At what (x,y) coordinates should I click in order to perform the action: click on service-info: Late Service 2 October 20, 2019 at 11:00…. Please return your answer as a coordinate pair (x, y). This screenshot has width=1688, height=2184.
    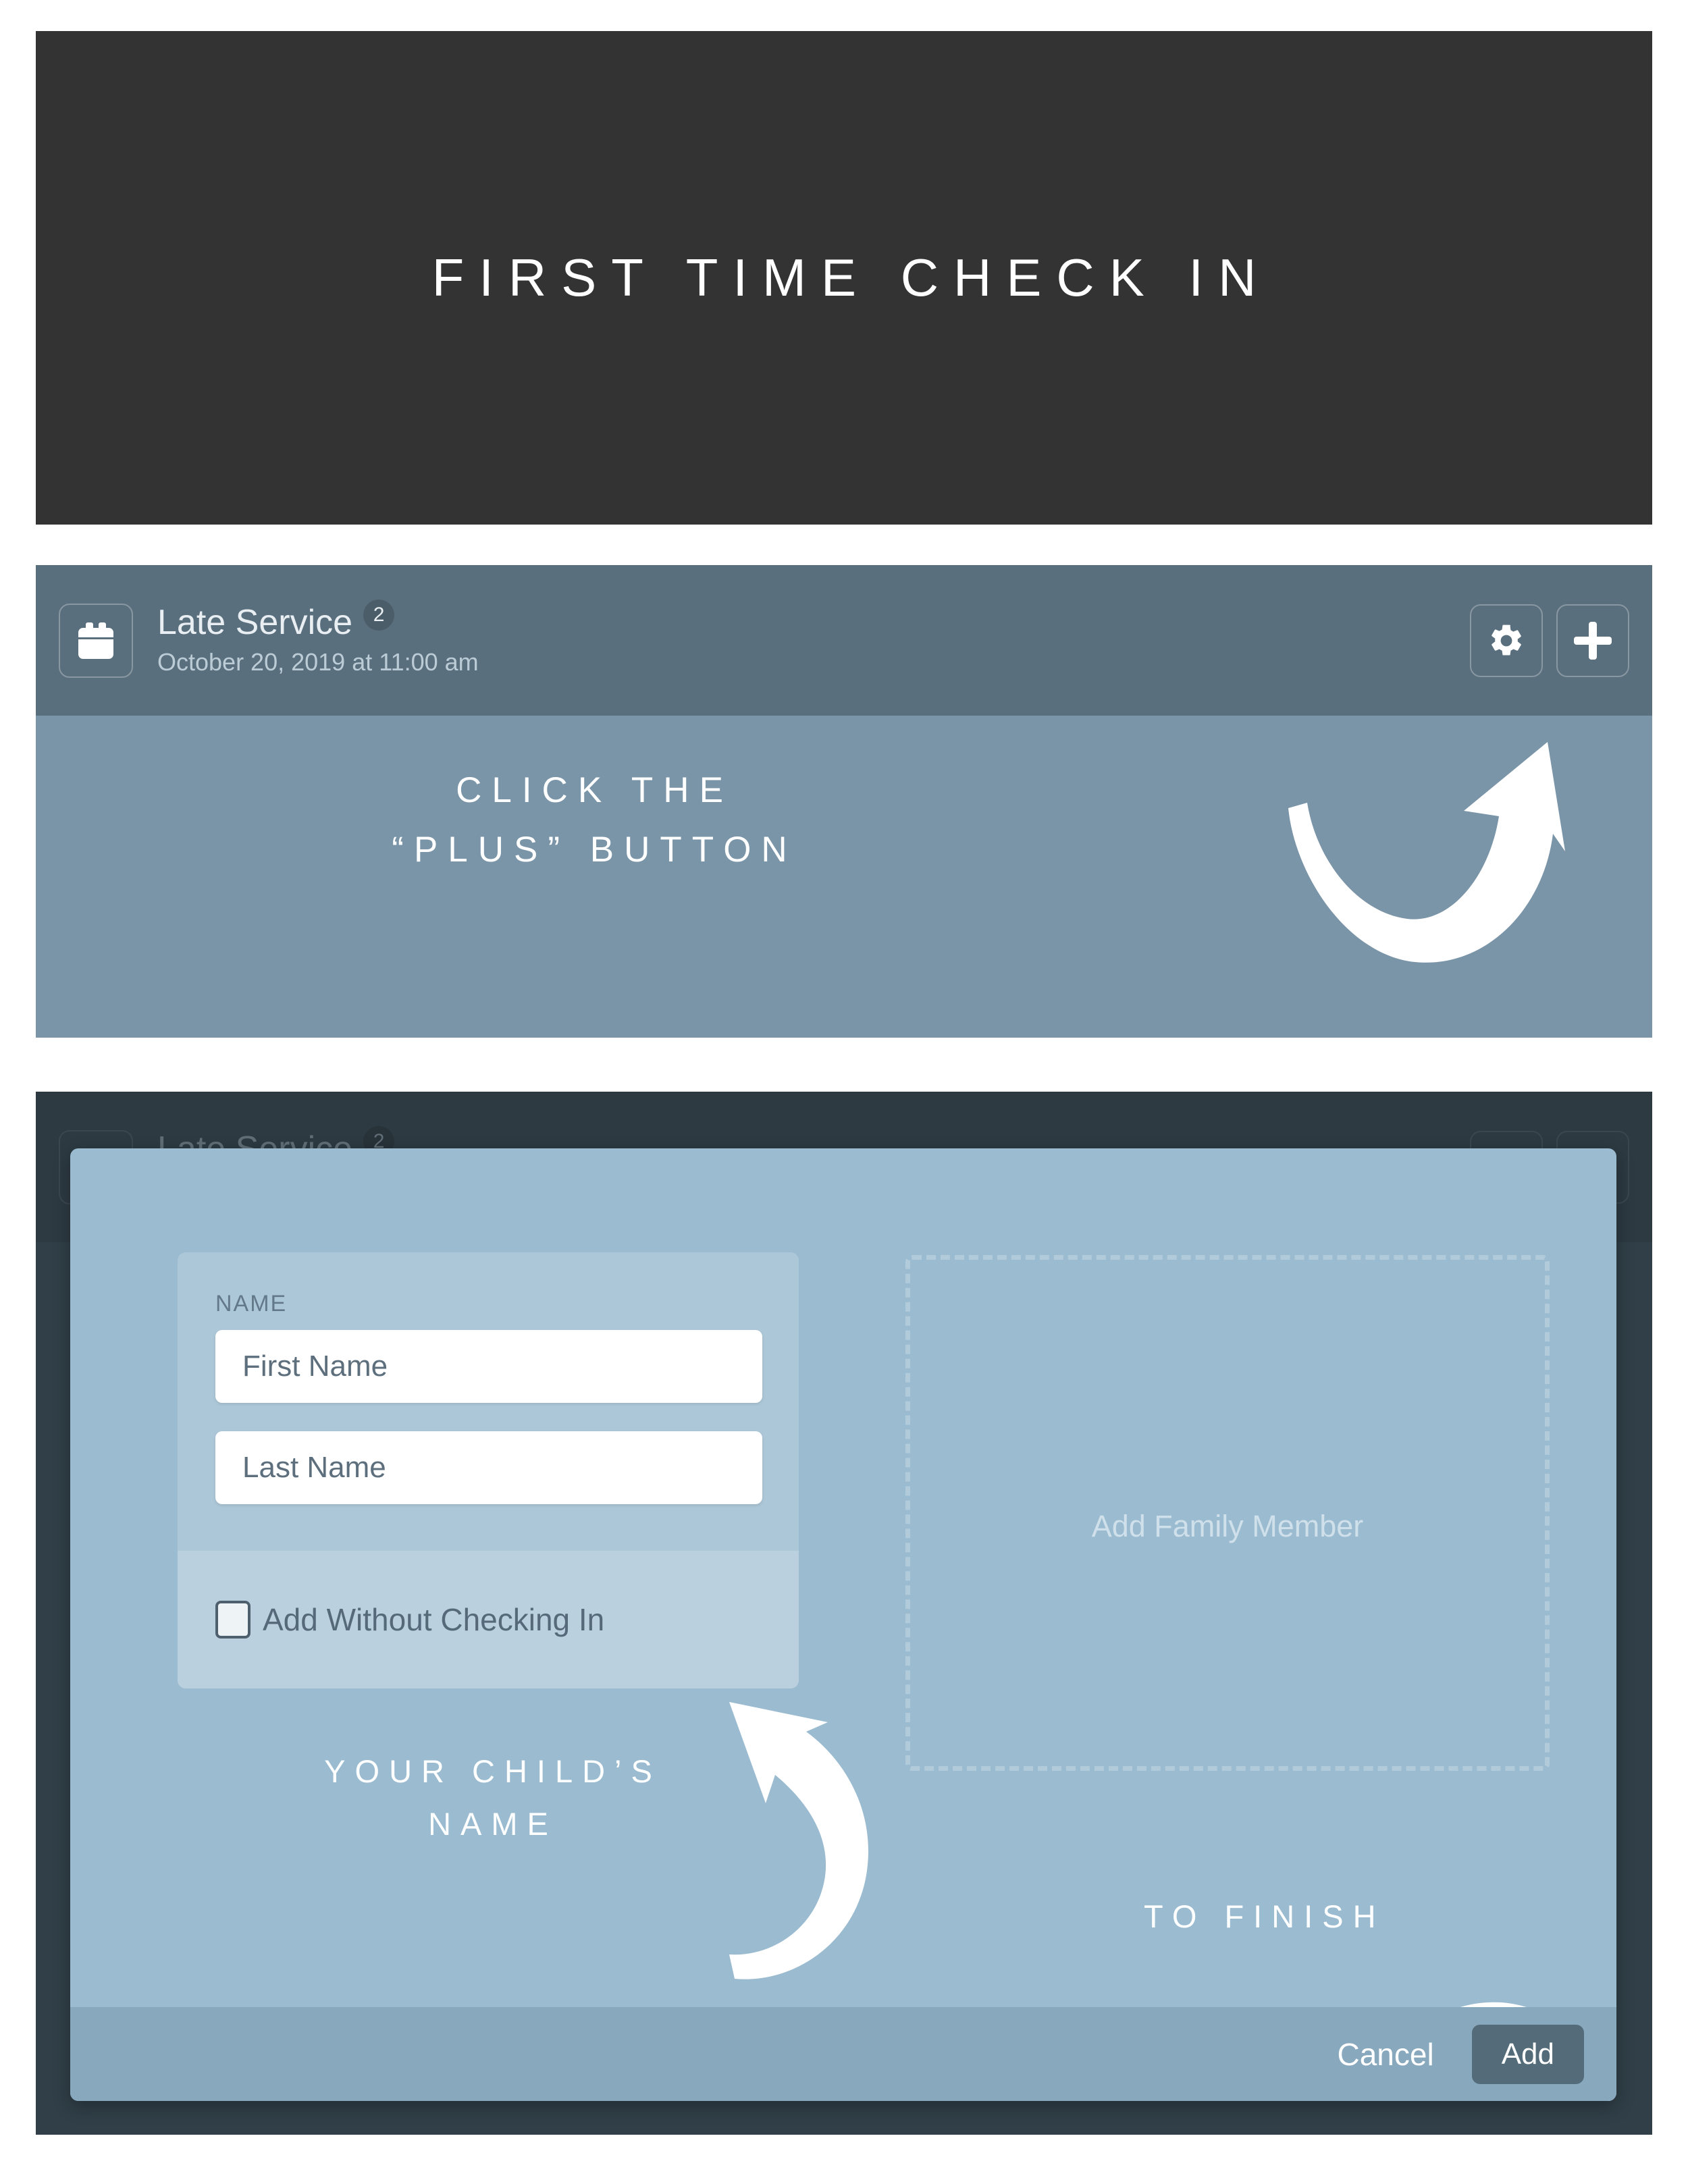
    Looking at the image, I should click on (318, 637).